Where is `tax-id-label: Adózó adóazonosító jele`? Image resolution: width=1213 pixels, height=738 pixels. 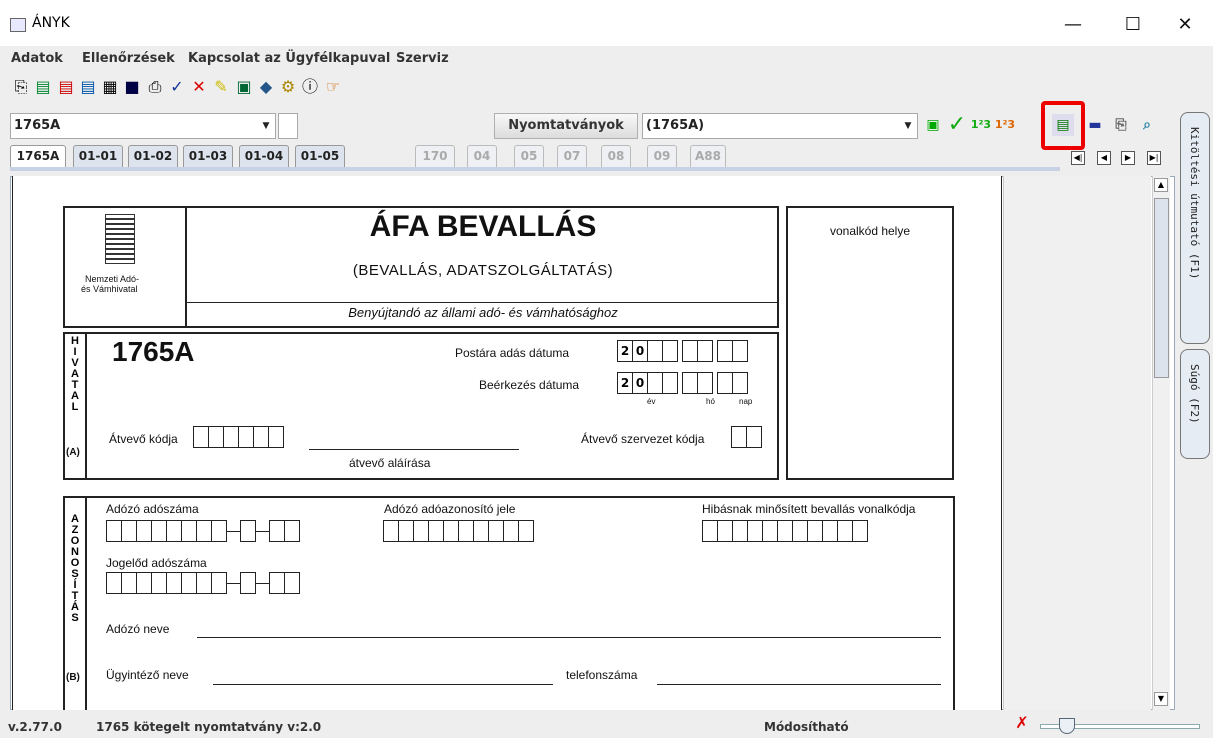 tax-id-label: Adózó adóazonosító jele is located at coordinates (450, 509).